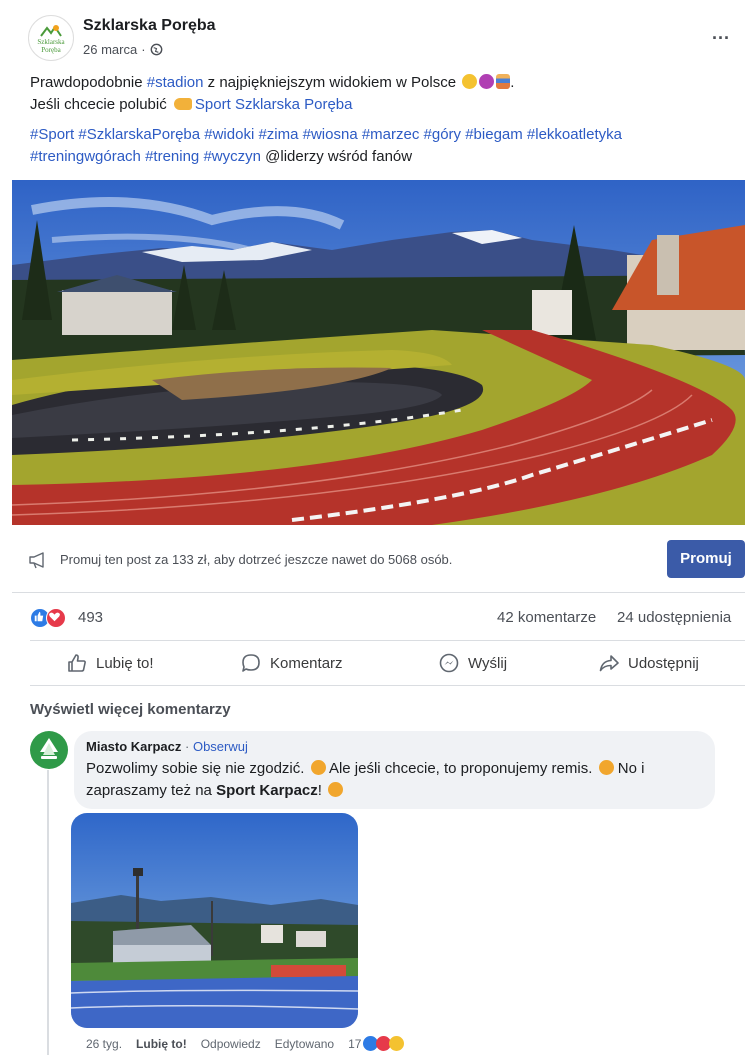 The image size is (745, 1055). What do you see at coordinates (304, 1044) in the screenshot?
I see `comment-edited-label: Edytowano` at bounding box center [304, 1044].